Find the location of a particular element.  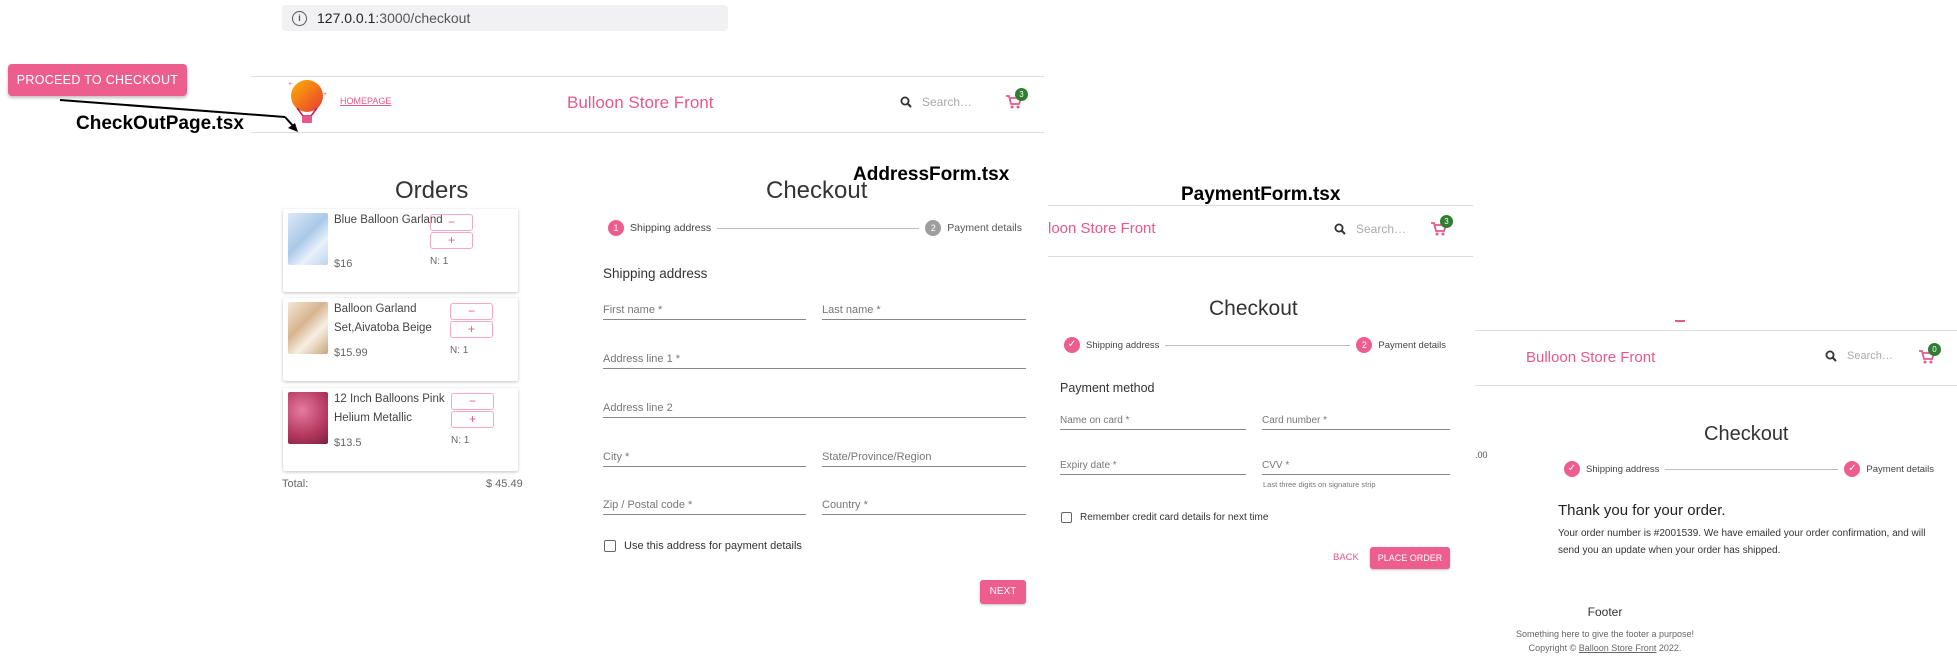

checkout-page-label: CheckOutPage.tsx is located at coordinates (160, 123).